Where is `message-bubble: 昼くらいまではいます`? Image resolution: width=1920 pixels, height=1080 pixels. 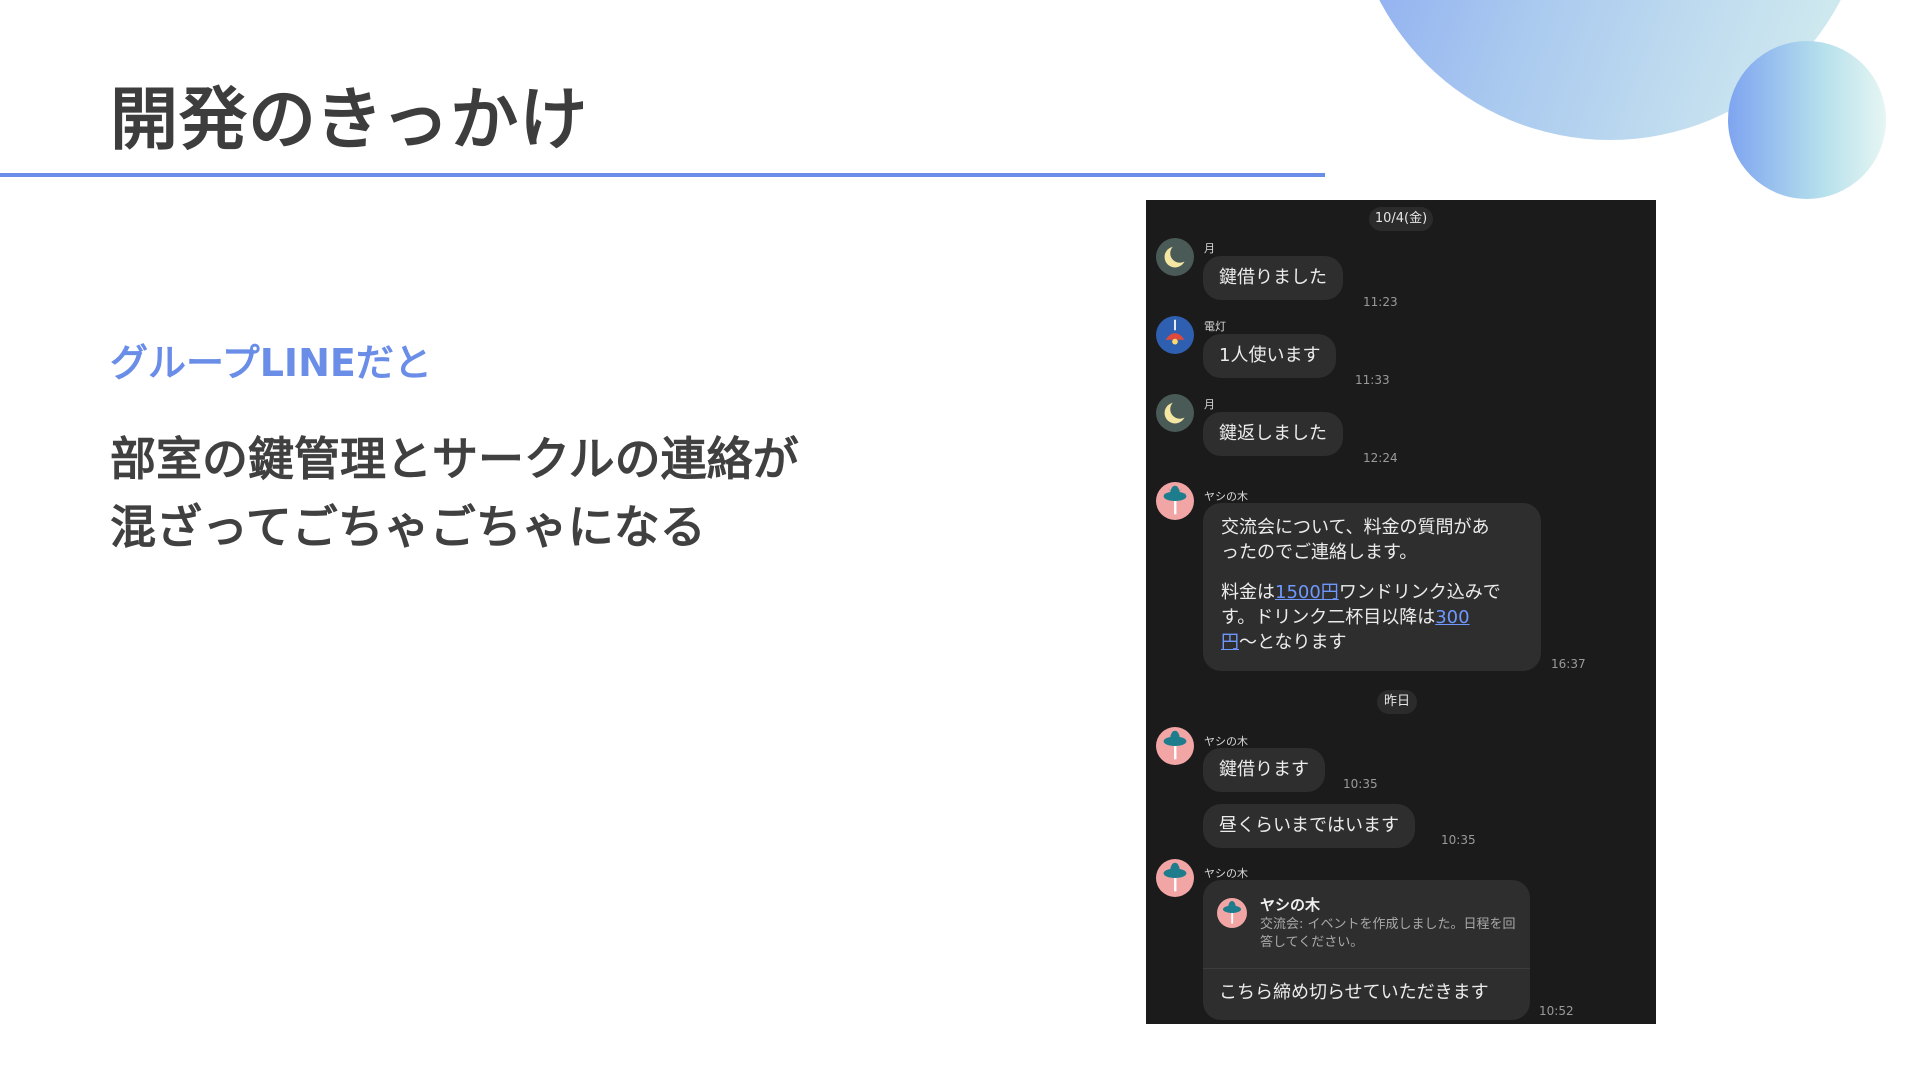
message-bubble: 昼くらいまではいます is located at coordinates (1309, 826).